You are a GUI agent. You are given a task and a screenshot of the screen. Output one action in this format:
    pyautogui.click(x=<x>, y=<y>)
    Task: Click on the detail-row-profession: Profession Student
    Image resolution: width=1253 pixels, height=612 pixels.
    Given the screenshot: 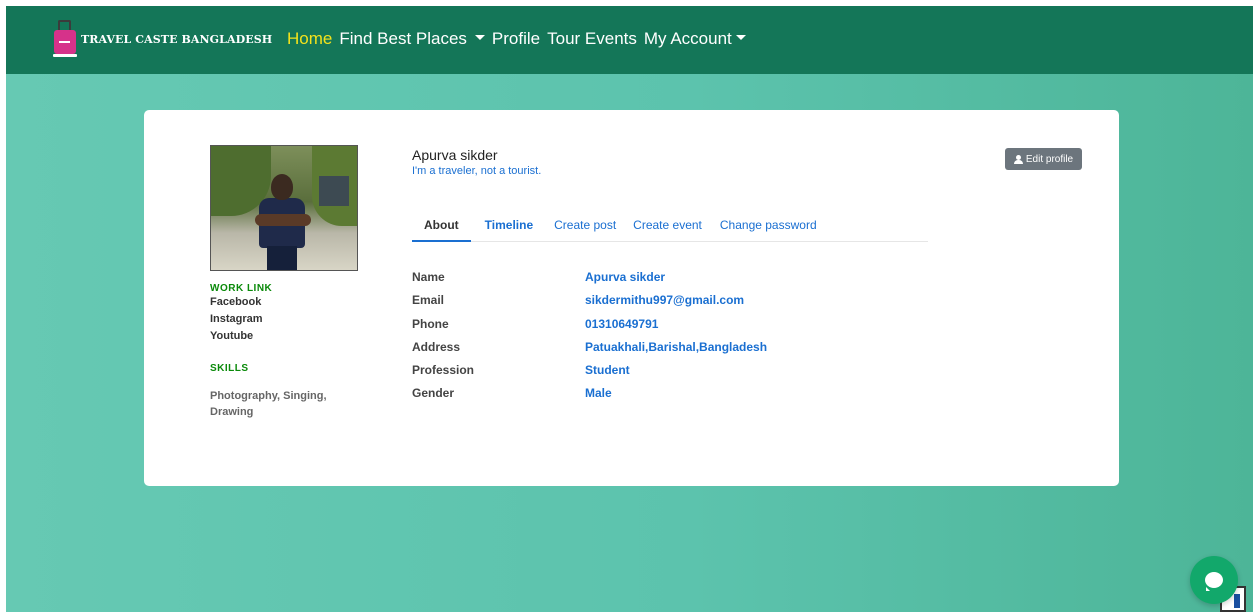 What is the action you would take?
    pyautogui.click(x=589, y=374)
    